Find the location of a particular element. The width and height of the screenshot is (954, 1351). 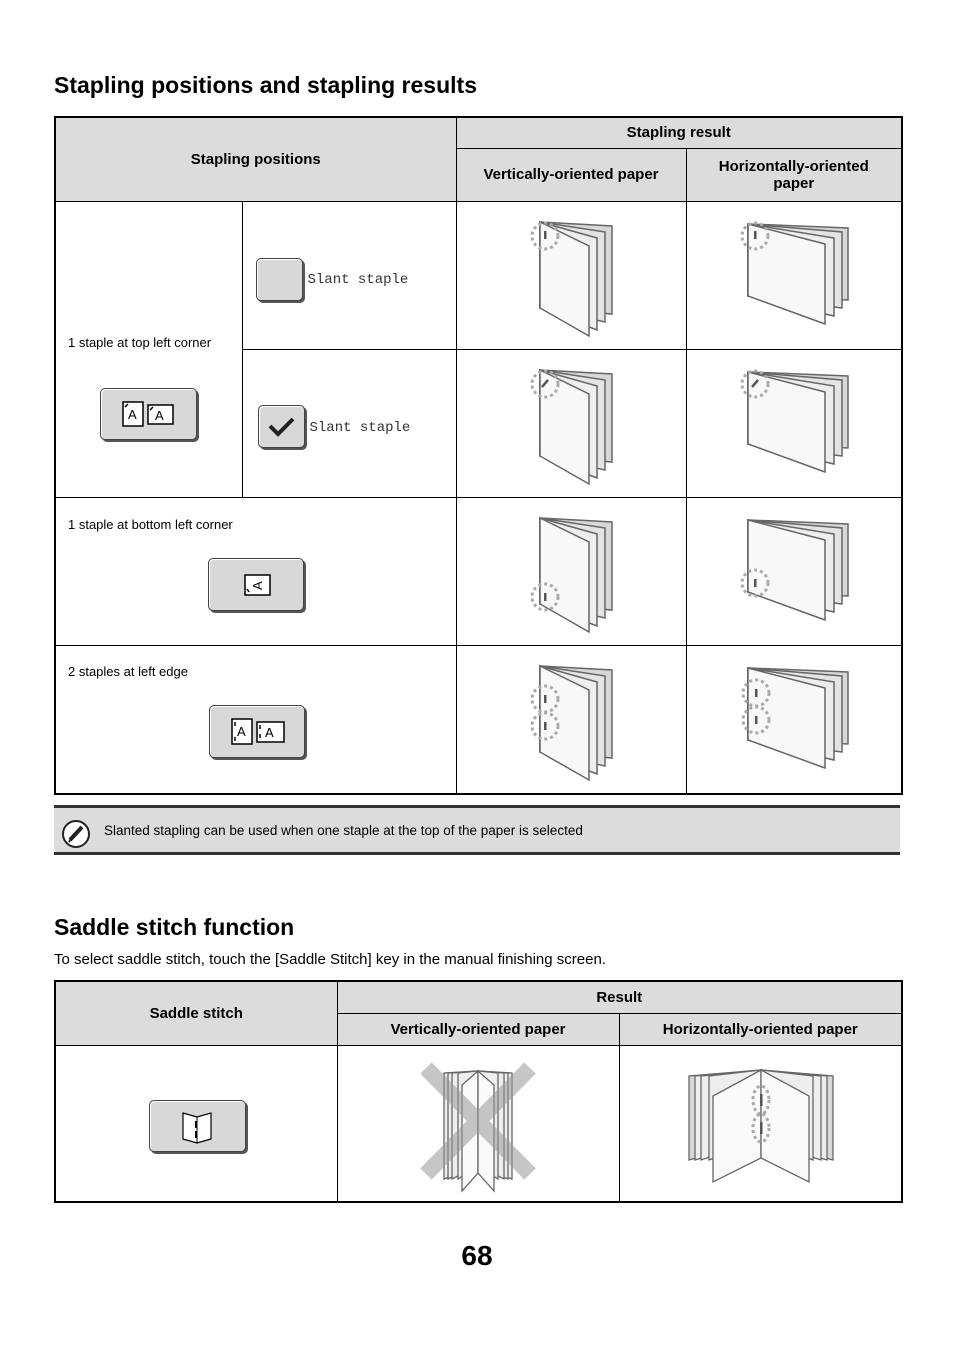

section-title-saddle: Saddle stitch function is located at coordinates (174, 927).